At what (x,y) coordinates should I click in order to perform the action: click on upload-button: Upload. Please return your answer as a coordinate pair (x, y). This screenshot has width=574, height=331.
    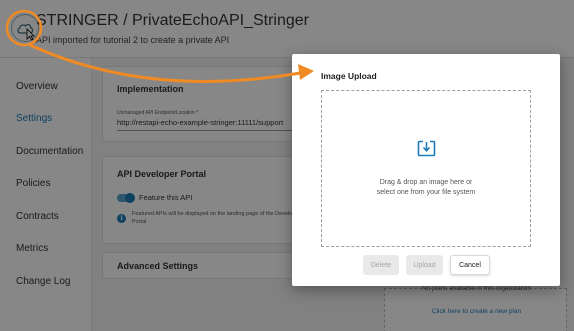
    Looking at the image, I should click on (424, 265).